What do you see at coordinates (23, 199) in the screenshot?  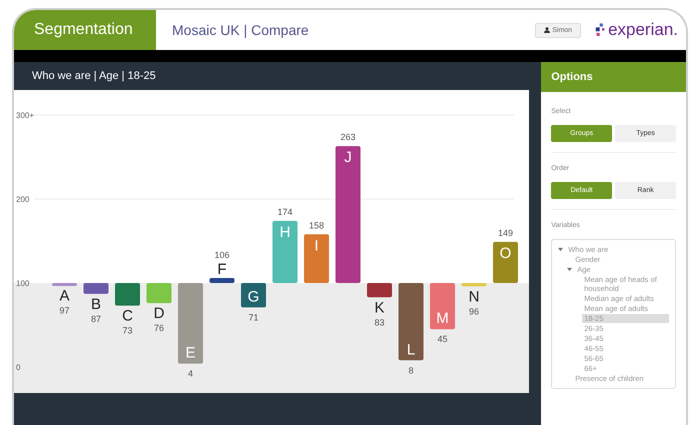 I see `axis-tick-label: 200` at bounding box center [23, 199].